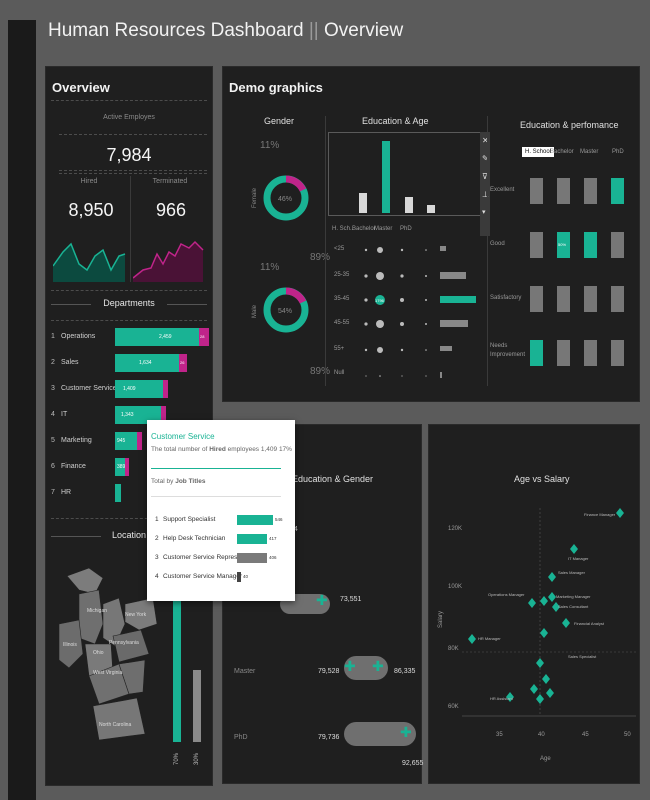 This screenshot has width=650, height=800. What do you see at coordinates (197, 759) in the screenshot?
I see `location-bar-2-label: 30%` at bounding box center [197, 759].